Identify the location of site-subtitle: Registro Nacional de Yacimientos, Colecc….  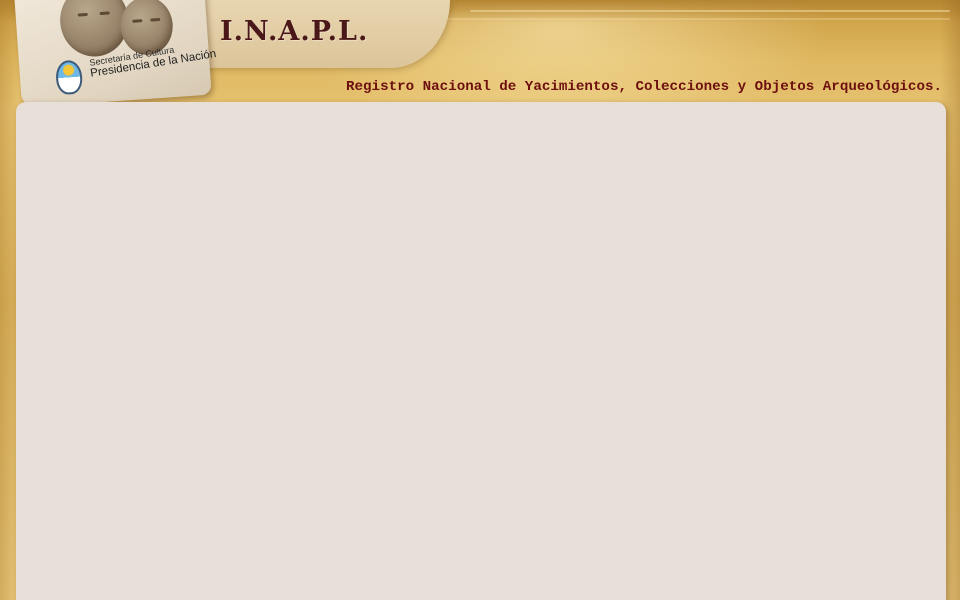
(644, 87).